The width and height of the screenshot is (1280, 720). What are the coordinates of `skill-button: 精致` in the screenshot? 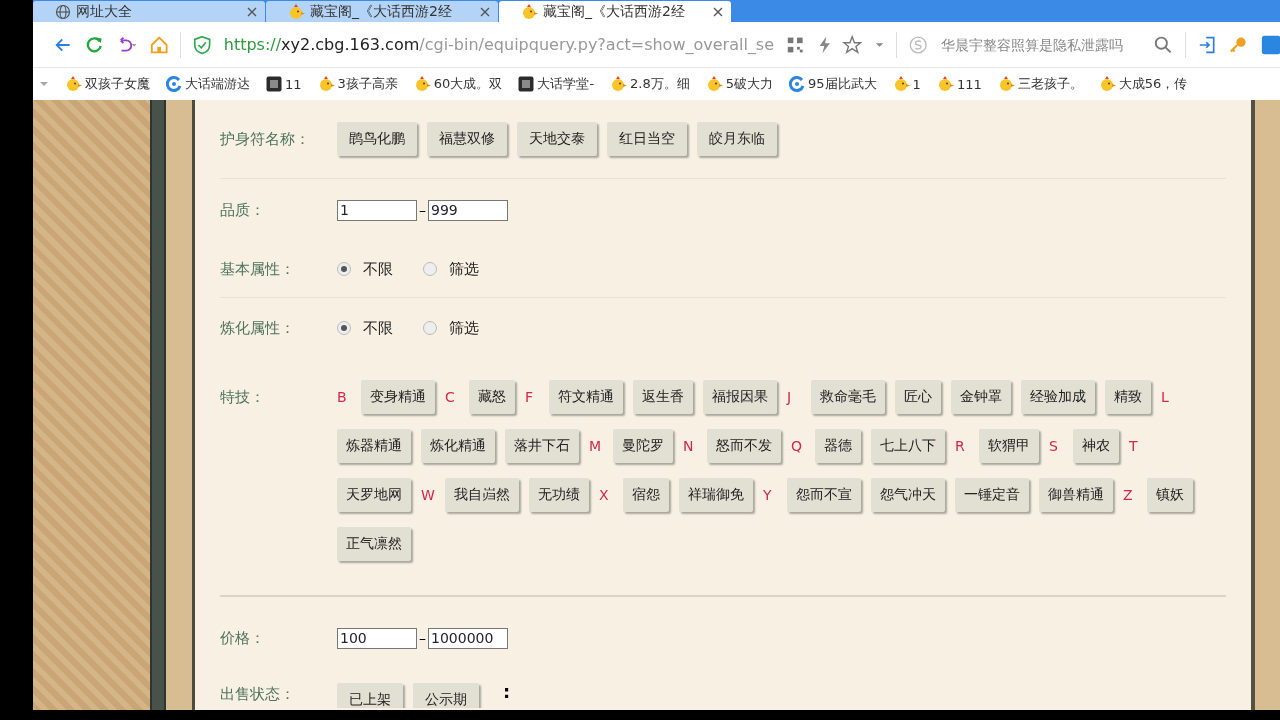 It's located at (1128, 397).